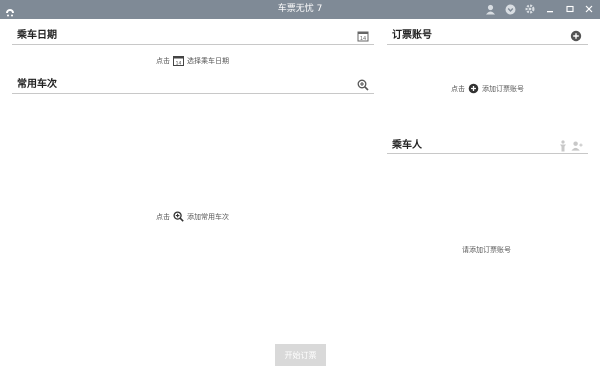  Describe the element at coordinates (473, 88) in the screenshot. I see `add-circle-small-icon` at that location.